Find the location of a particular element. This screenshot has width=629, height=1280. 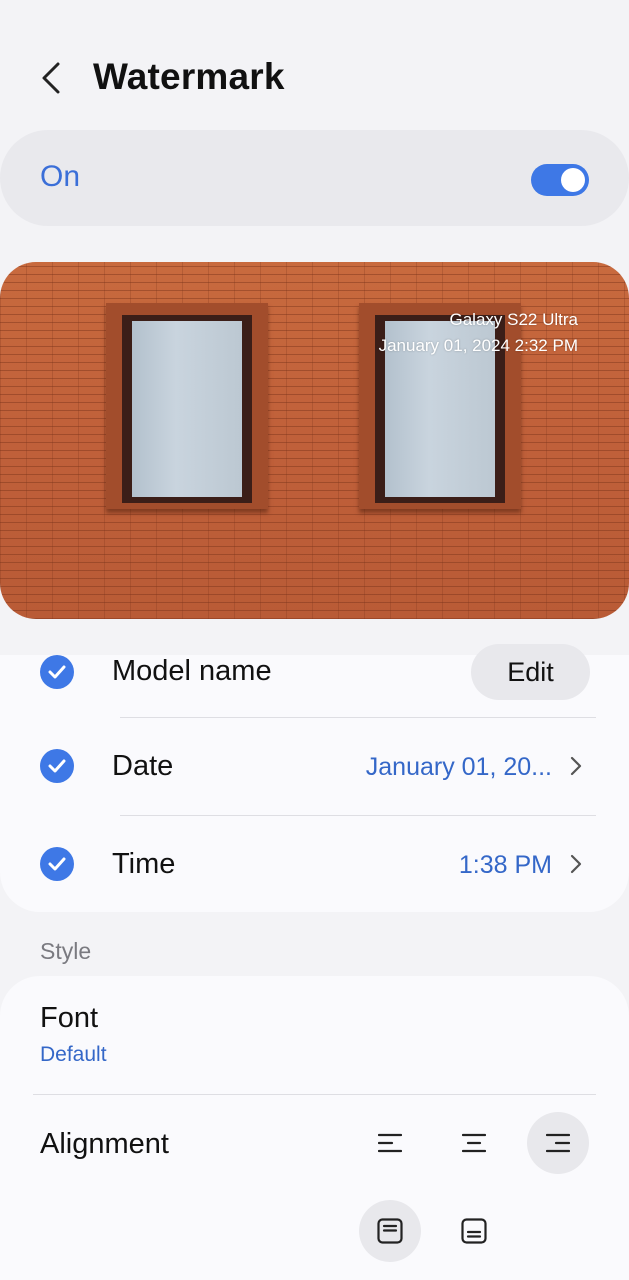

date-label: Date is located at coordinates (143, 766).